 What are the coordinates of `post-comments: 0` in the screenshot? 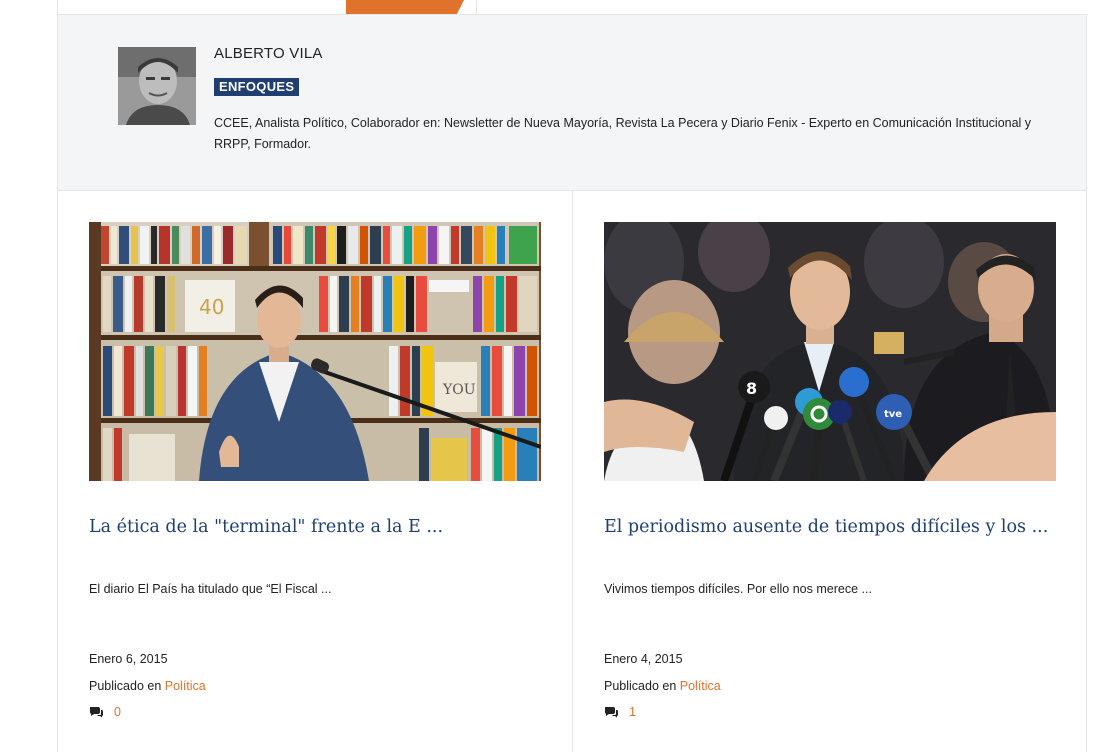 It's located at (105, 712).